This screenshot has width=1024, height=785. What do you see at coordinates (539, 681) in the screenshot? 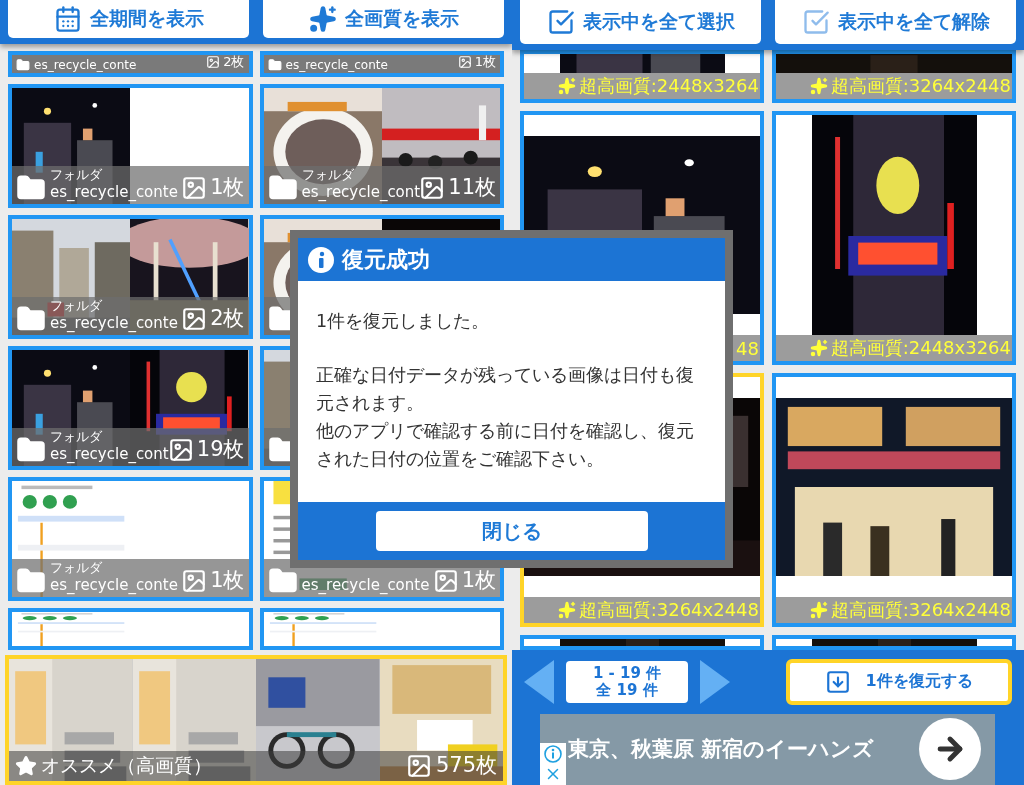
I see `previous-arrow` at bounding box center [539, 681].